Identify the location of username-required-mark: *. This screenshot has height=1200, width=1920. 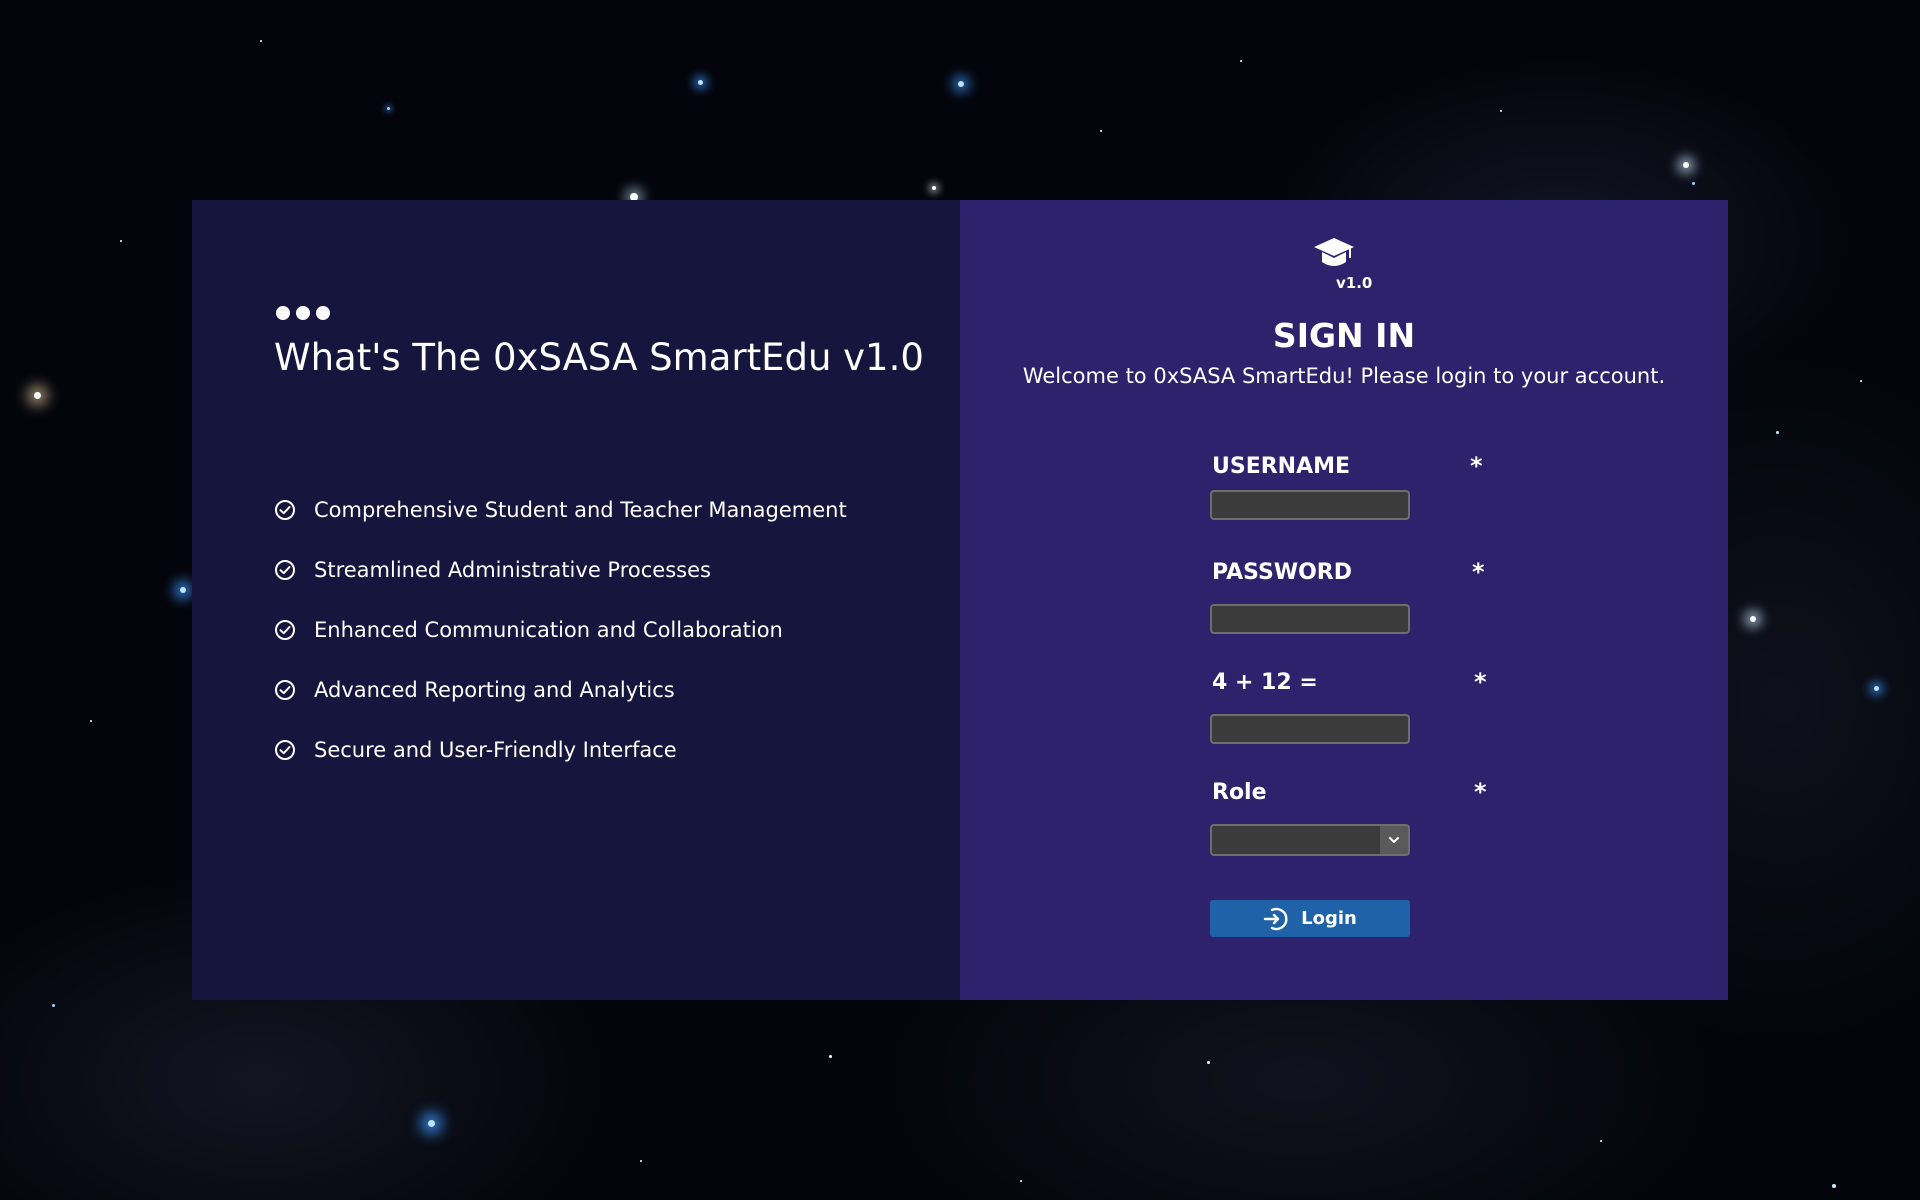
(1476, 466).